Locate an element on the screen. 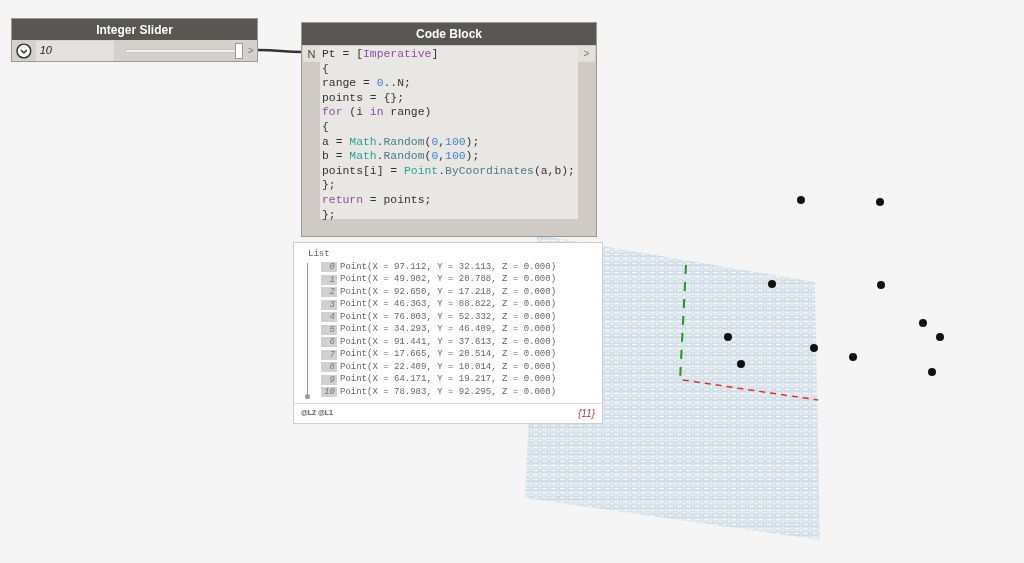 This screenshot has width=1024, height=563. index-label: 10 is located at coordinates (329, 392).